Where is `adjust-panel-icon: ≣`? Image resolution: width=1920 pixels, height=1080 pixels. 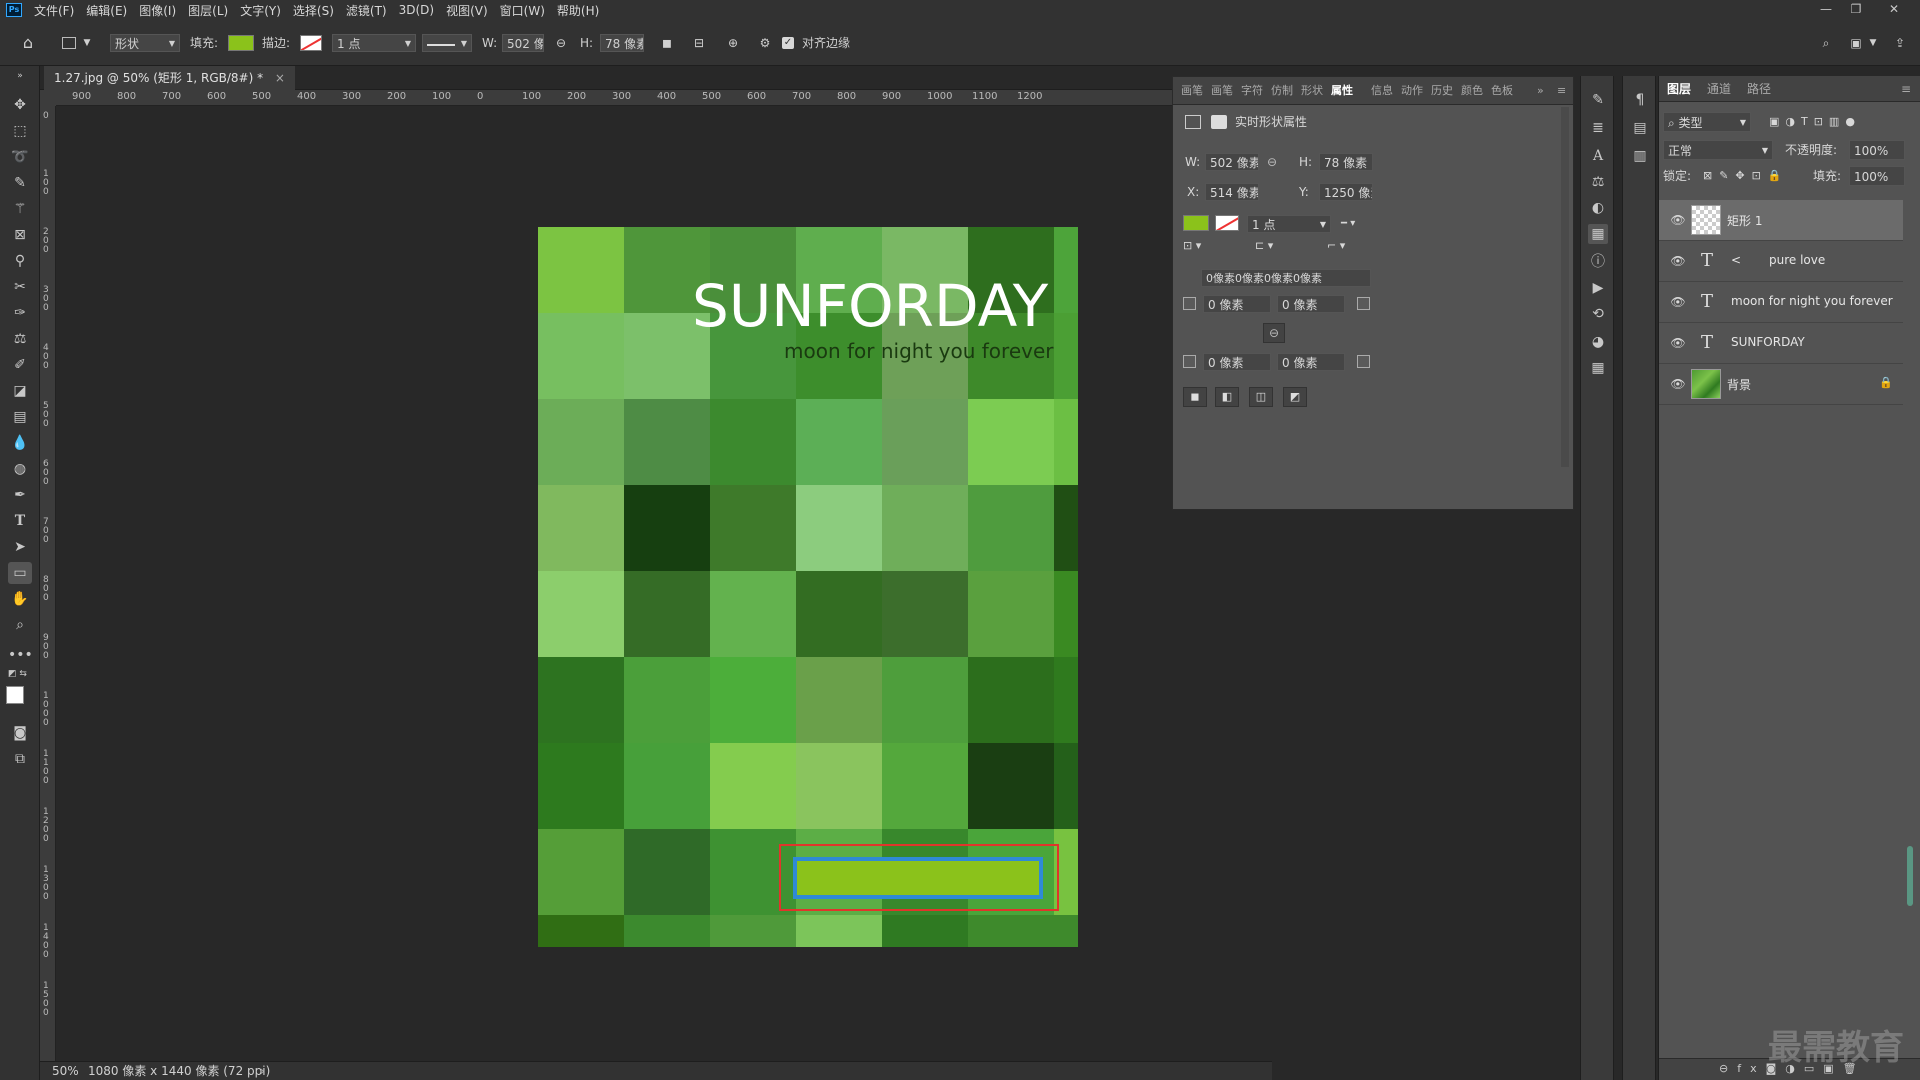 adjust-panel-icon: ≣ is located at coordinates (1598, 128).